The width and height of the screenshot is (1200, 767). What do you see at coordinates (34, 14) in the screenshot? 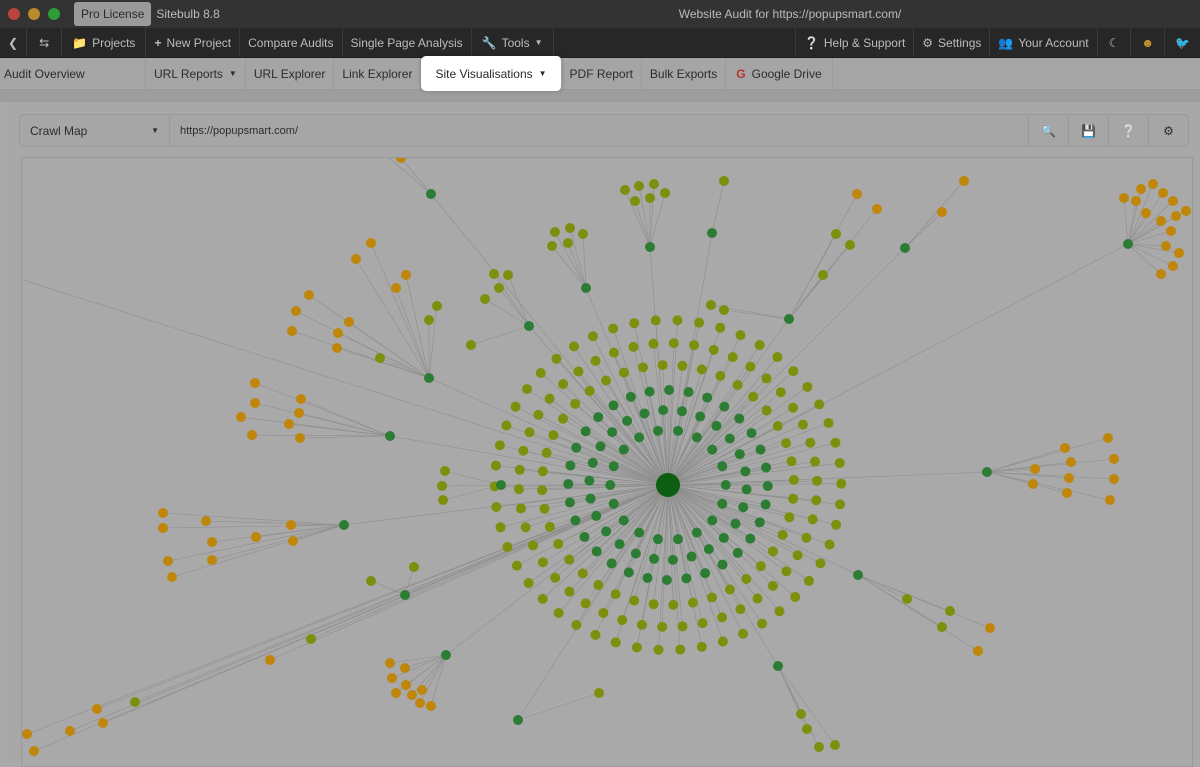
I see `minimize-window-button` at bounding box center [34, 14].